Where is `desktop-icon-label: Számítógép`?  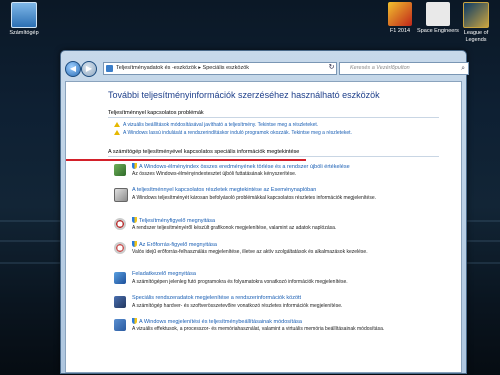 desktop-icon-label: Számítógép is located at coordinates (24, 33).